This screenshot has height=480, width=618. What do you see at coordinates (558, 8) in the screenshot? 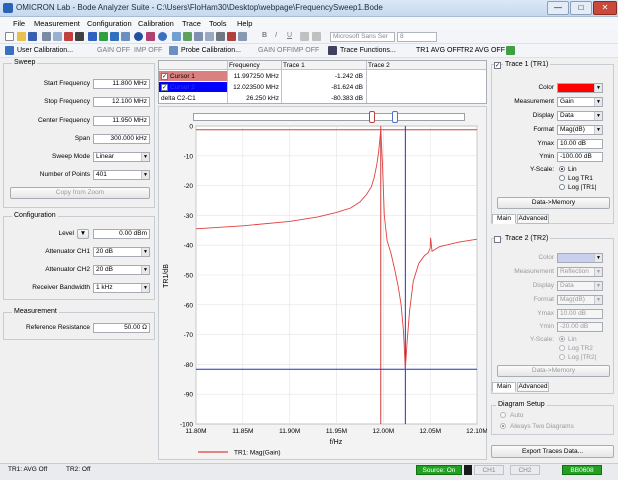
I see `minimize-button: —` at bounding box center [558, 8].